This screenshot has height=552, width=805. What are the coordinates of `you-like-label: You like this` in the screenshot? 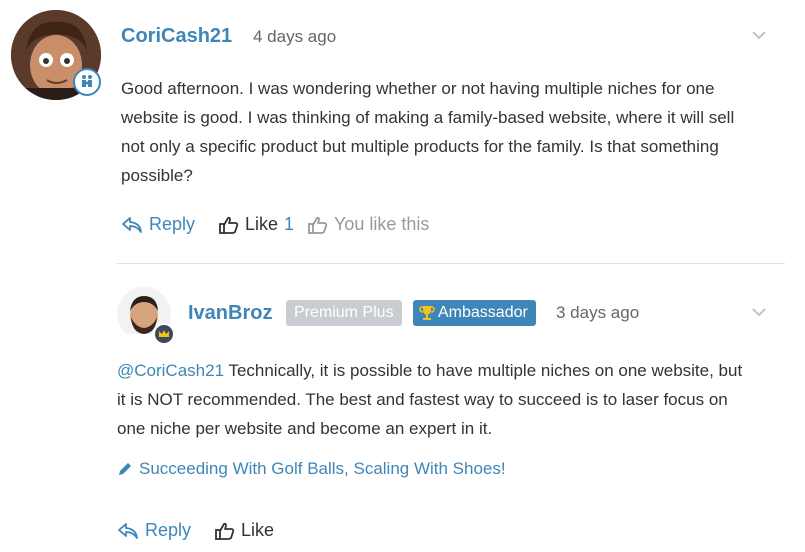 It's located at (382, 224).